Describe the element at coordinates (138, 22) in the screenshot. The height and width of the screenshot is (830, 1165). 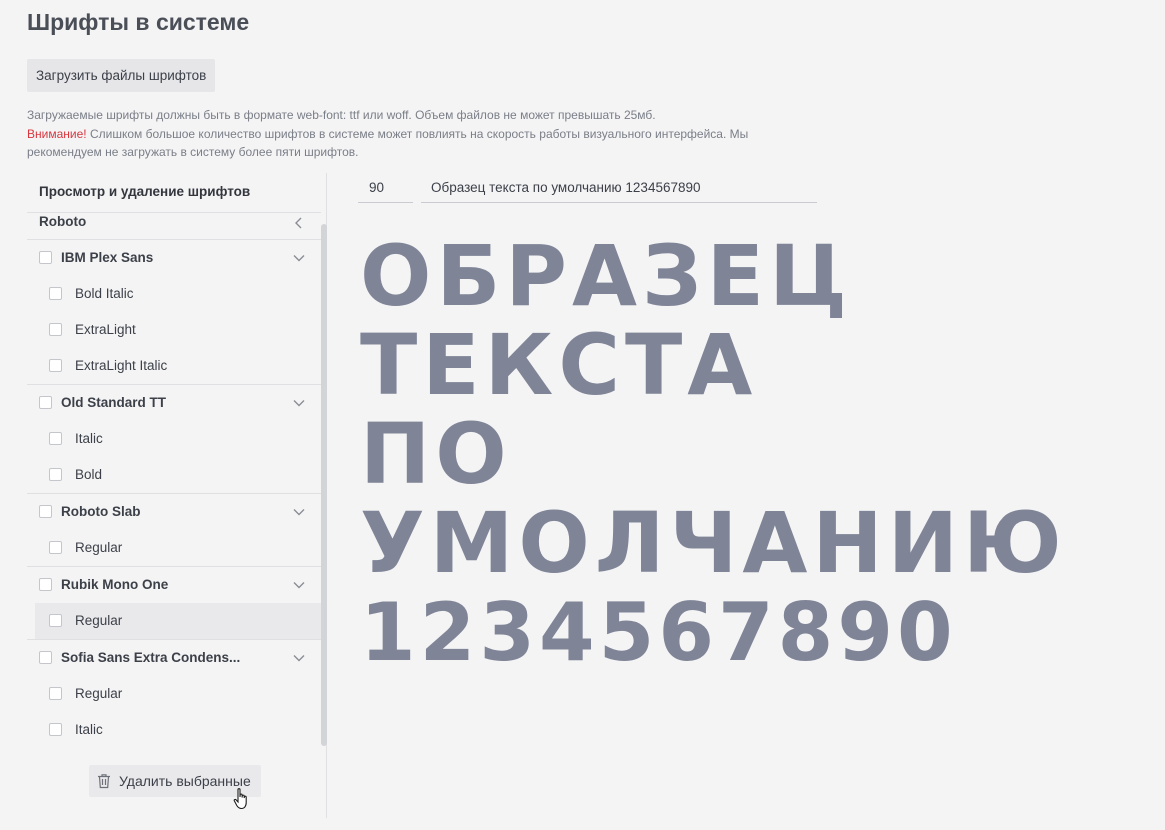
I see `page-title: Шрифты в системе` at that location.